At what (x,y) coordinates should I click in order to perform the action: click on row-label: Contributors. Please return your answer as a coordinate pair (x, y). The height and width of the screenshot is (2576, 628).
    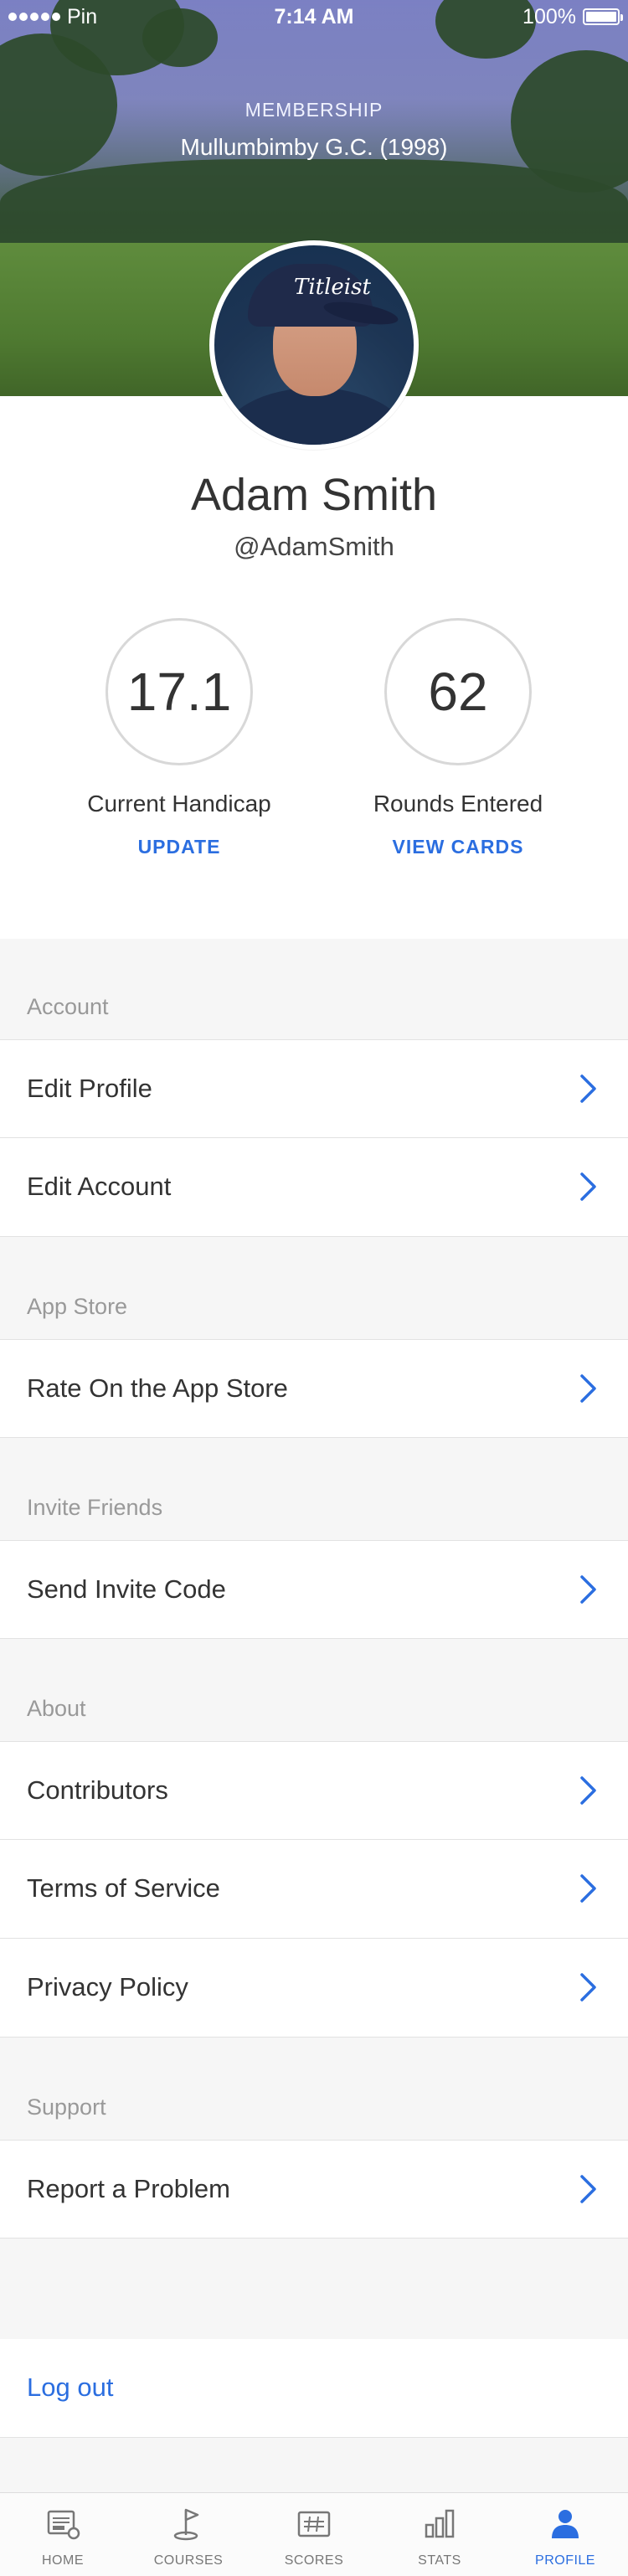
    Looking at the image, I should click on (98, 1790).